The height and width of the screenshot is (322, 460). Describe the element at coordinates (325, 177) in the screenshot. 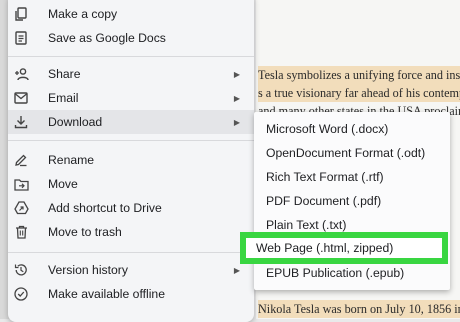

I see `download-option-rtf: Rich Text Format (.rtf)` at that location.